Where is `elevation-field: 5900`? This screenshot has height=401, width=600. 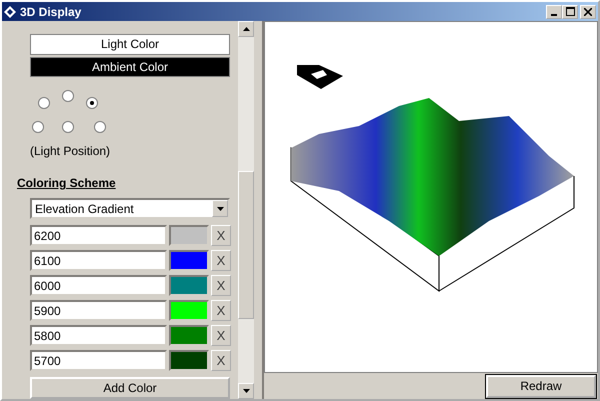 elevation-field: 5900 is located at coordinates (98, 311).